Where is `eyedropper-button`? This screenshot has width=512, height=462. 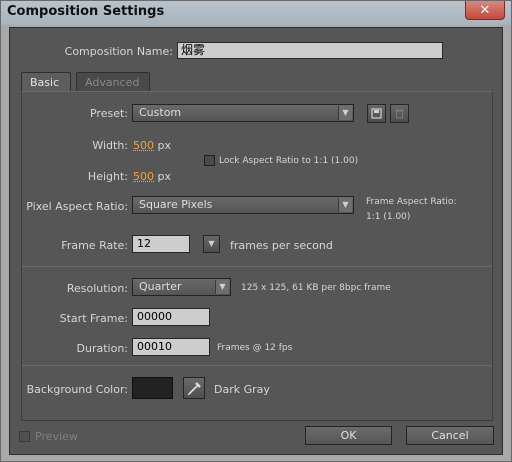
eyedropper-button is located at coordinates (194, 388).